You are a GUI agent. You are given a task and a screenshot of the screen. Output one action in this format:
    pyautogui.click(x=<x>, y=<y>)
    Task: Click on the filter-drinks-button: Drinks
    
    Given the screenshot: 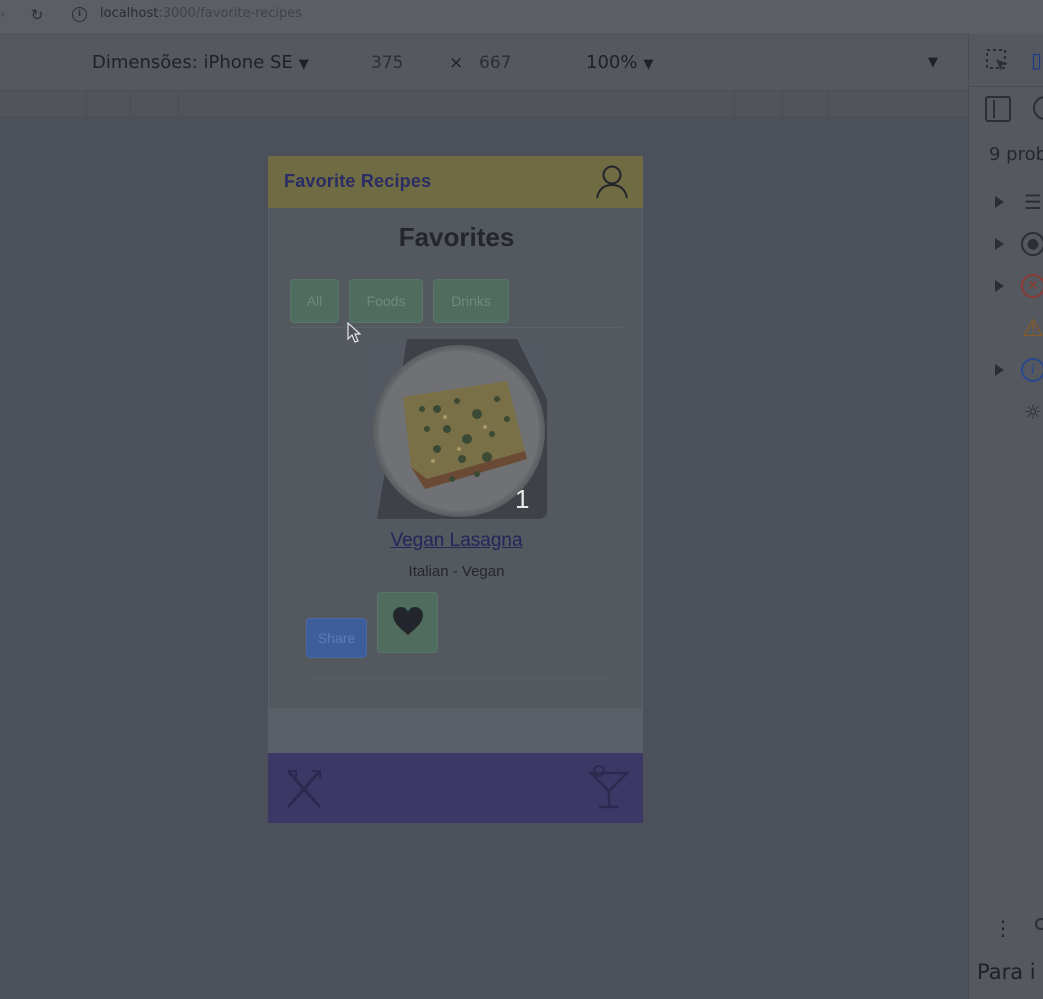 What is the action you would take?
    pyautogui.click(x=471, y=301)
    